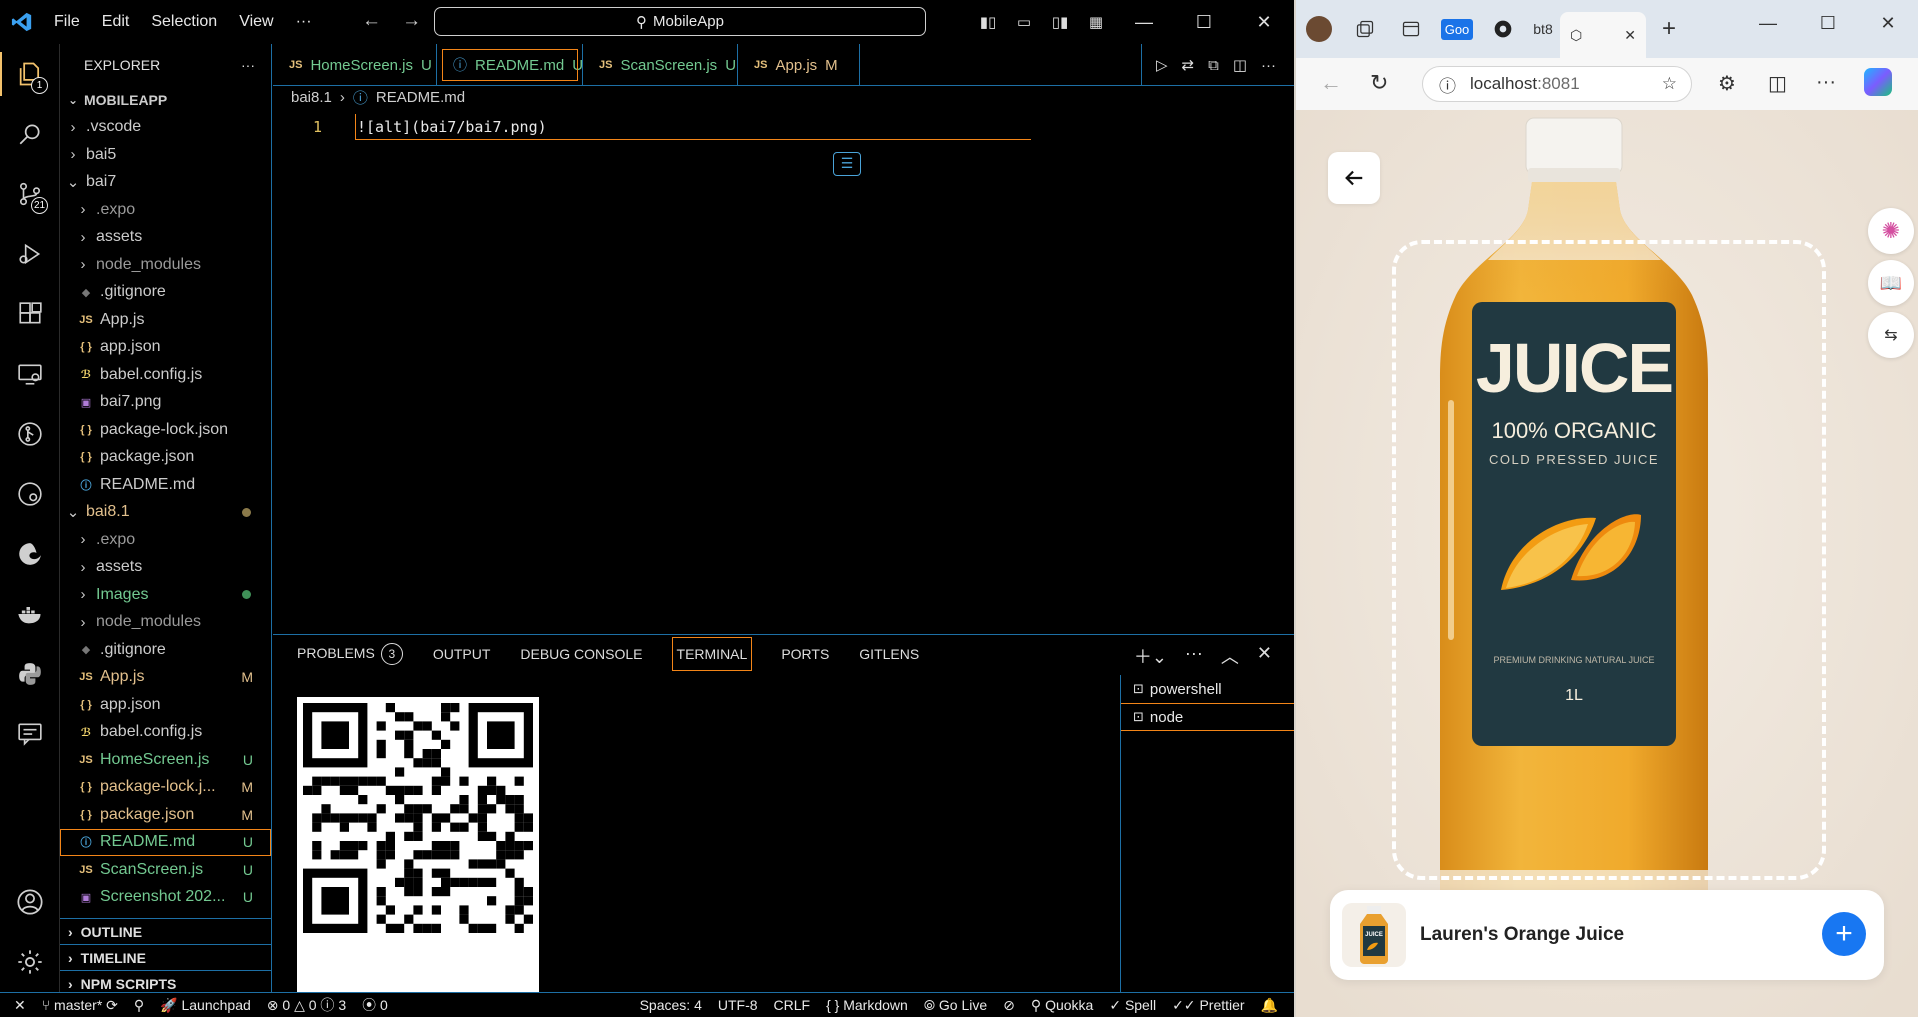 The height and width of the screenshot is (1017, 1918). Describe the element at coordinates (165, 128) in the screenshot. I see `tree-folder: › .vscode` at that location.